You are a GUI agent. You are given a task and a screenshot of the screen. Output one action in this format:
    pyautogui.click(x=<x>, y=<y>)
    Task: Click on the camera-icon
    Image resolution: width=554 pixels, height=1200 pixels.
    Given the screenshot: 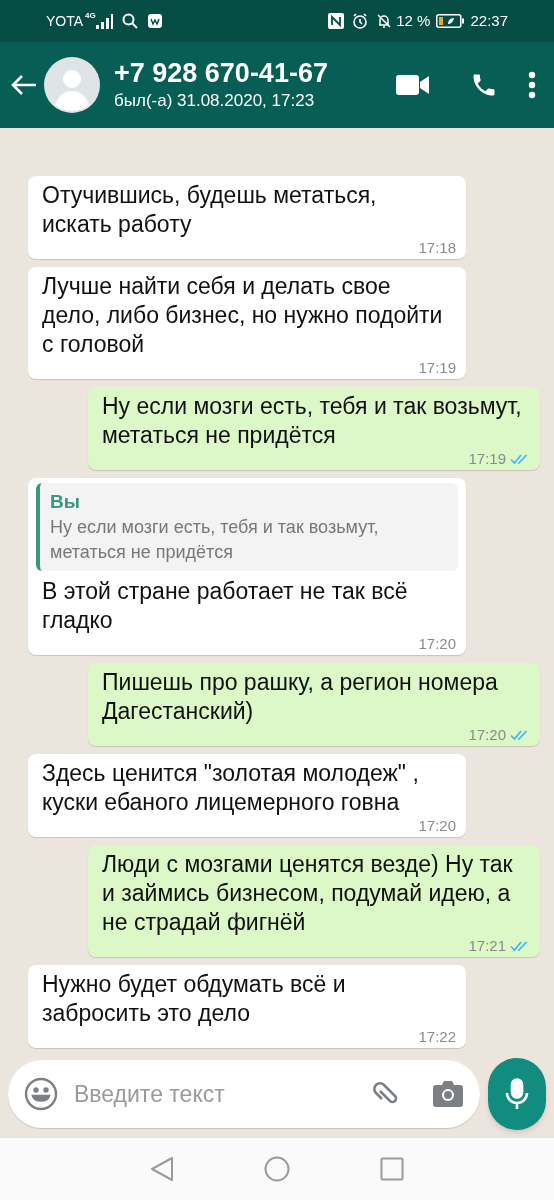 What is the action you would take?
    pyautogui.click(x=448, y=1094)
    